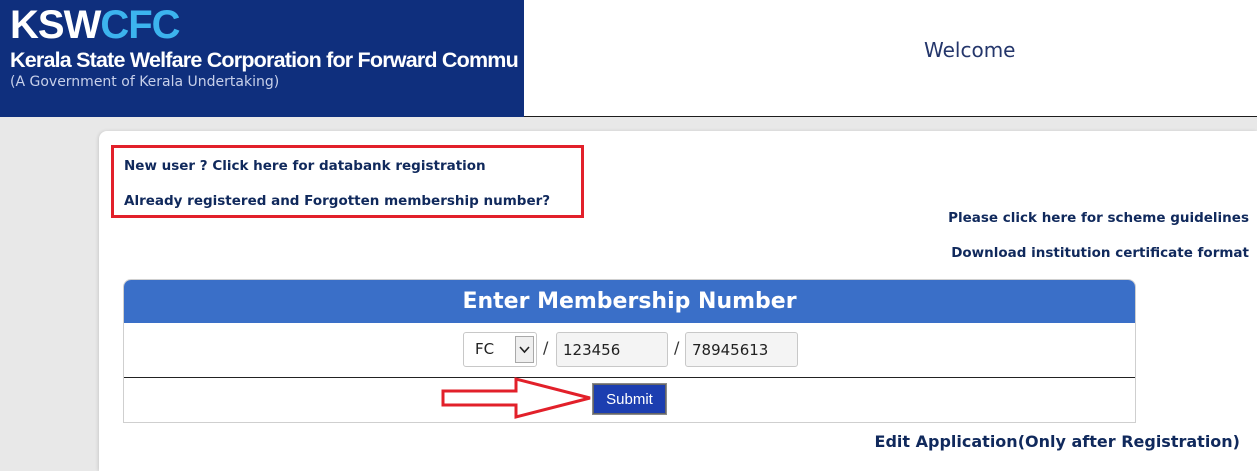 This screenshot has width=1257, height=471. I want to click on organization-subtitle: (A Government of Kerala Undertaking), so click(145, 82).